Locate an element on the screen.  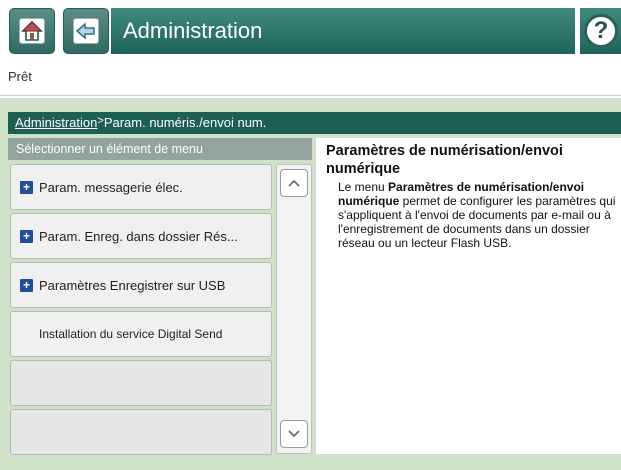
breadcrumb-current: Param. numéris./envoi num. is located at coordinates (185, 122).